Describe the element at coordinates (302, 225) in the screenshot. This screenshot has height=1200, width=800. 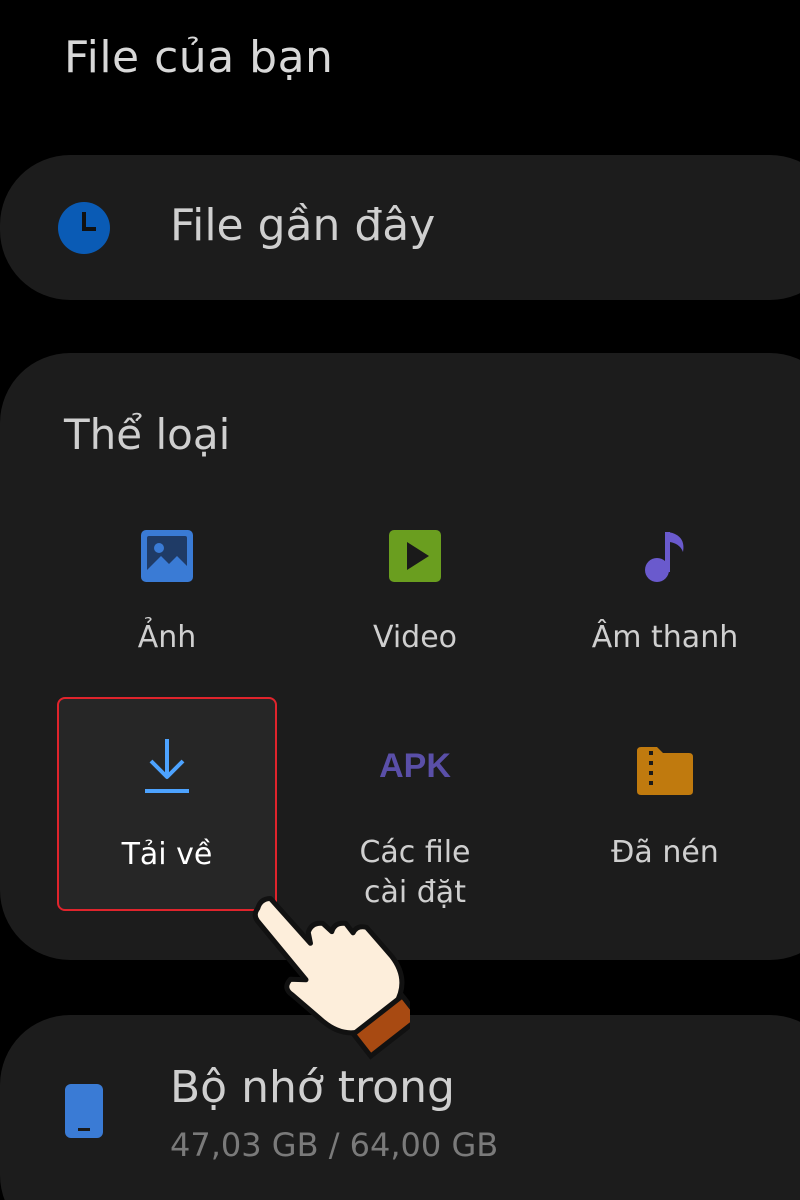
I see `recent-files-label: File gần đây` at that location.